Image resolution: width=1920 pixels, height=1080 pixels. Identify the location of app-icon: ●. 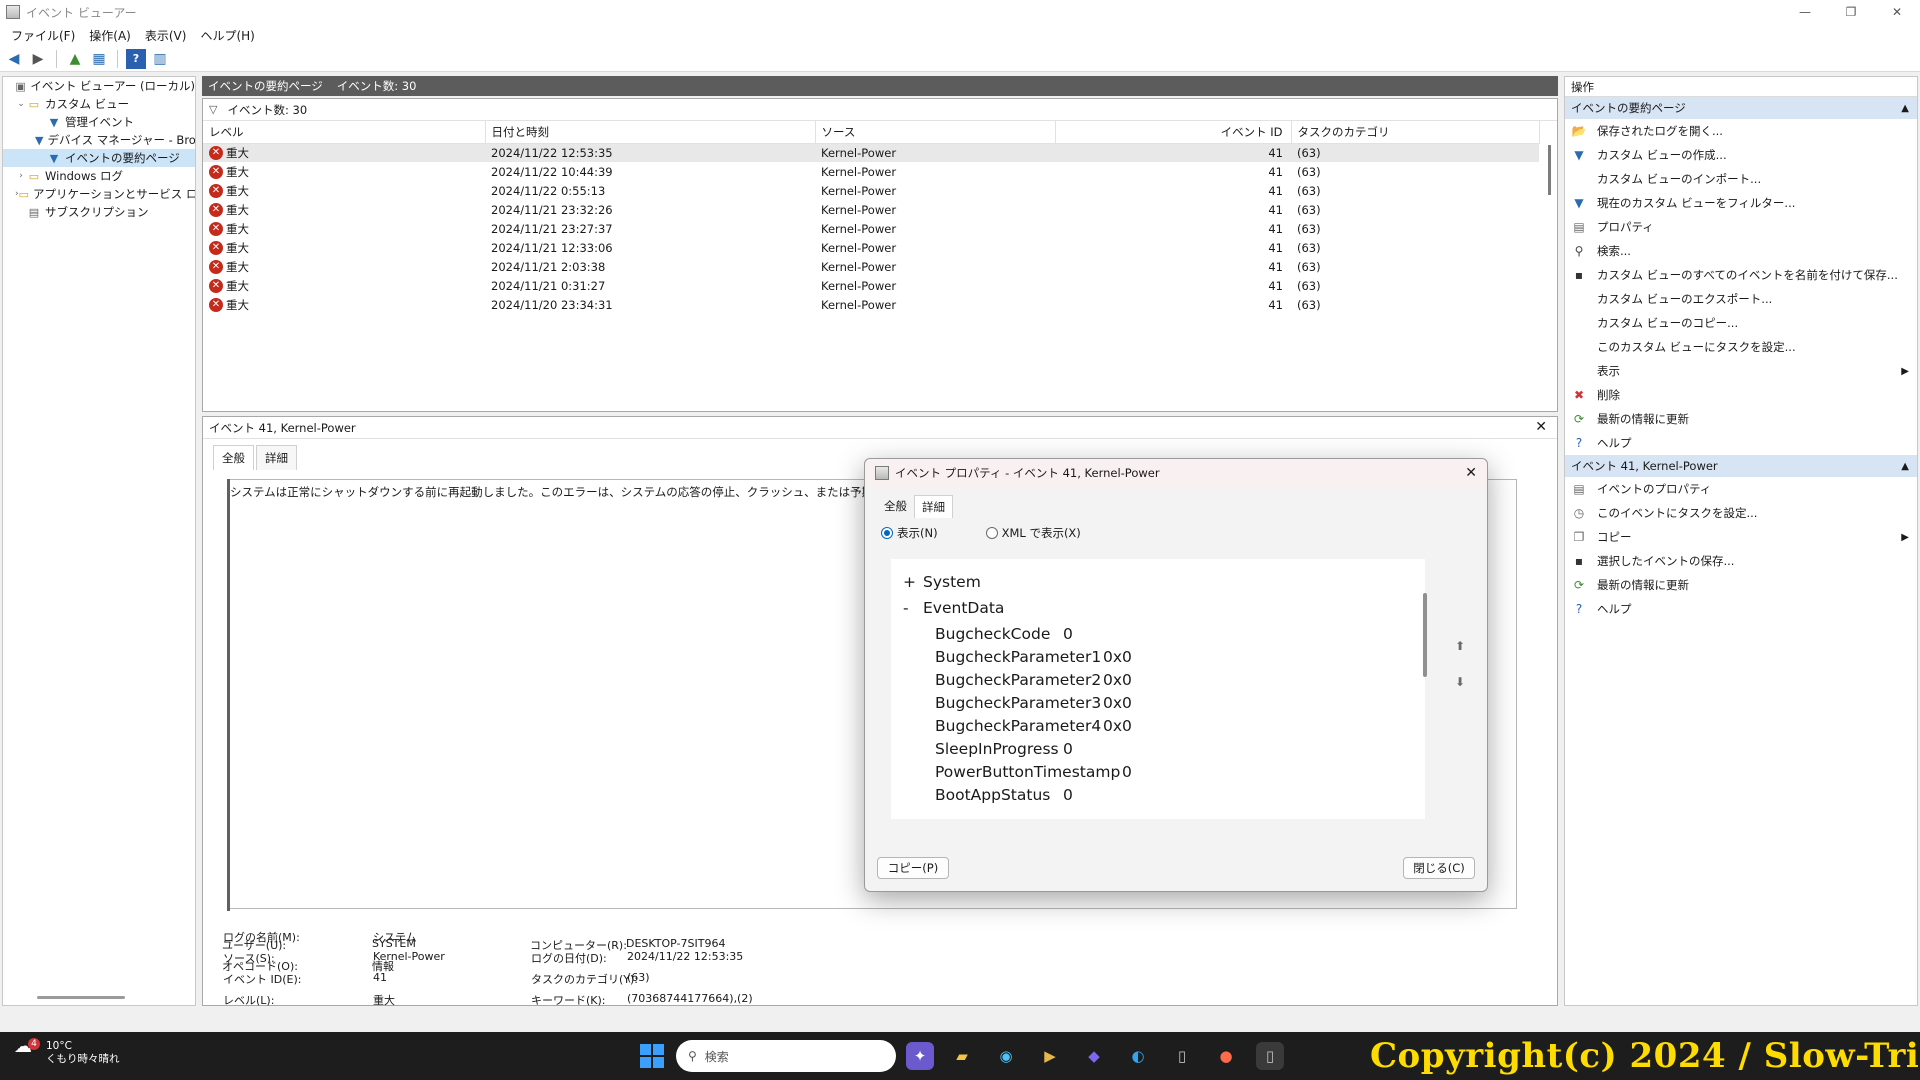
(1226, 1056).